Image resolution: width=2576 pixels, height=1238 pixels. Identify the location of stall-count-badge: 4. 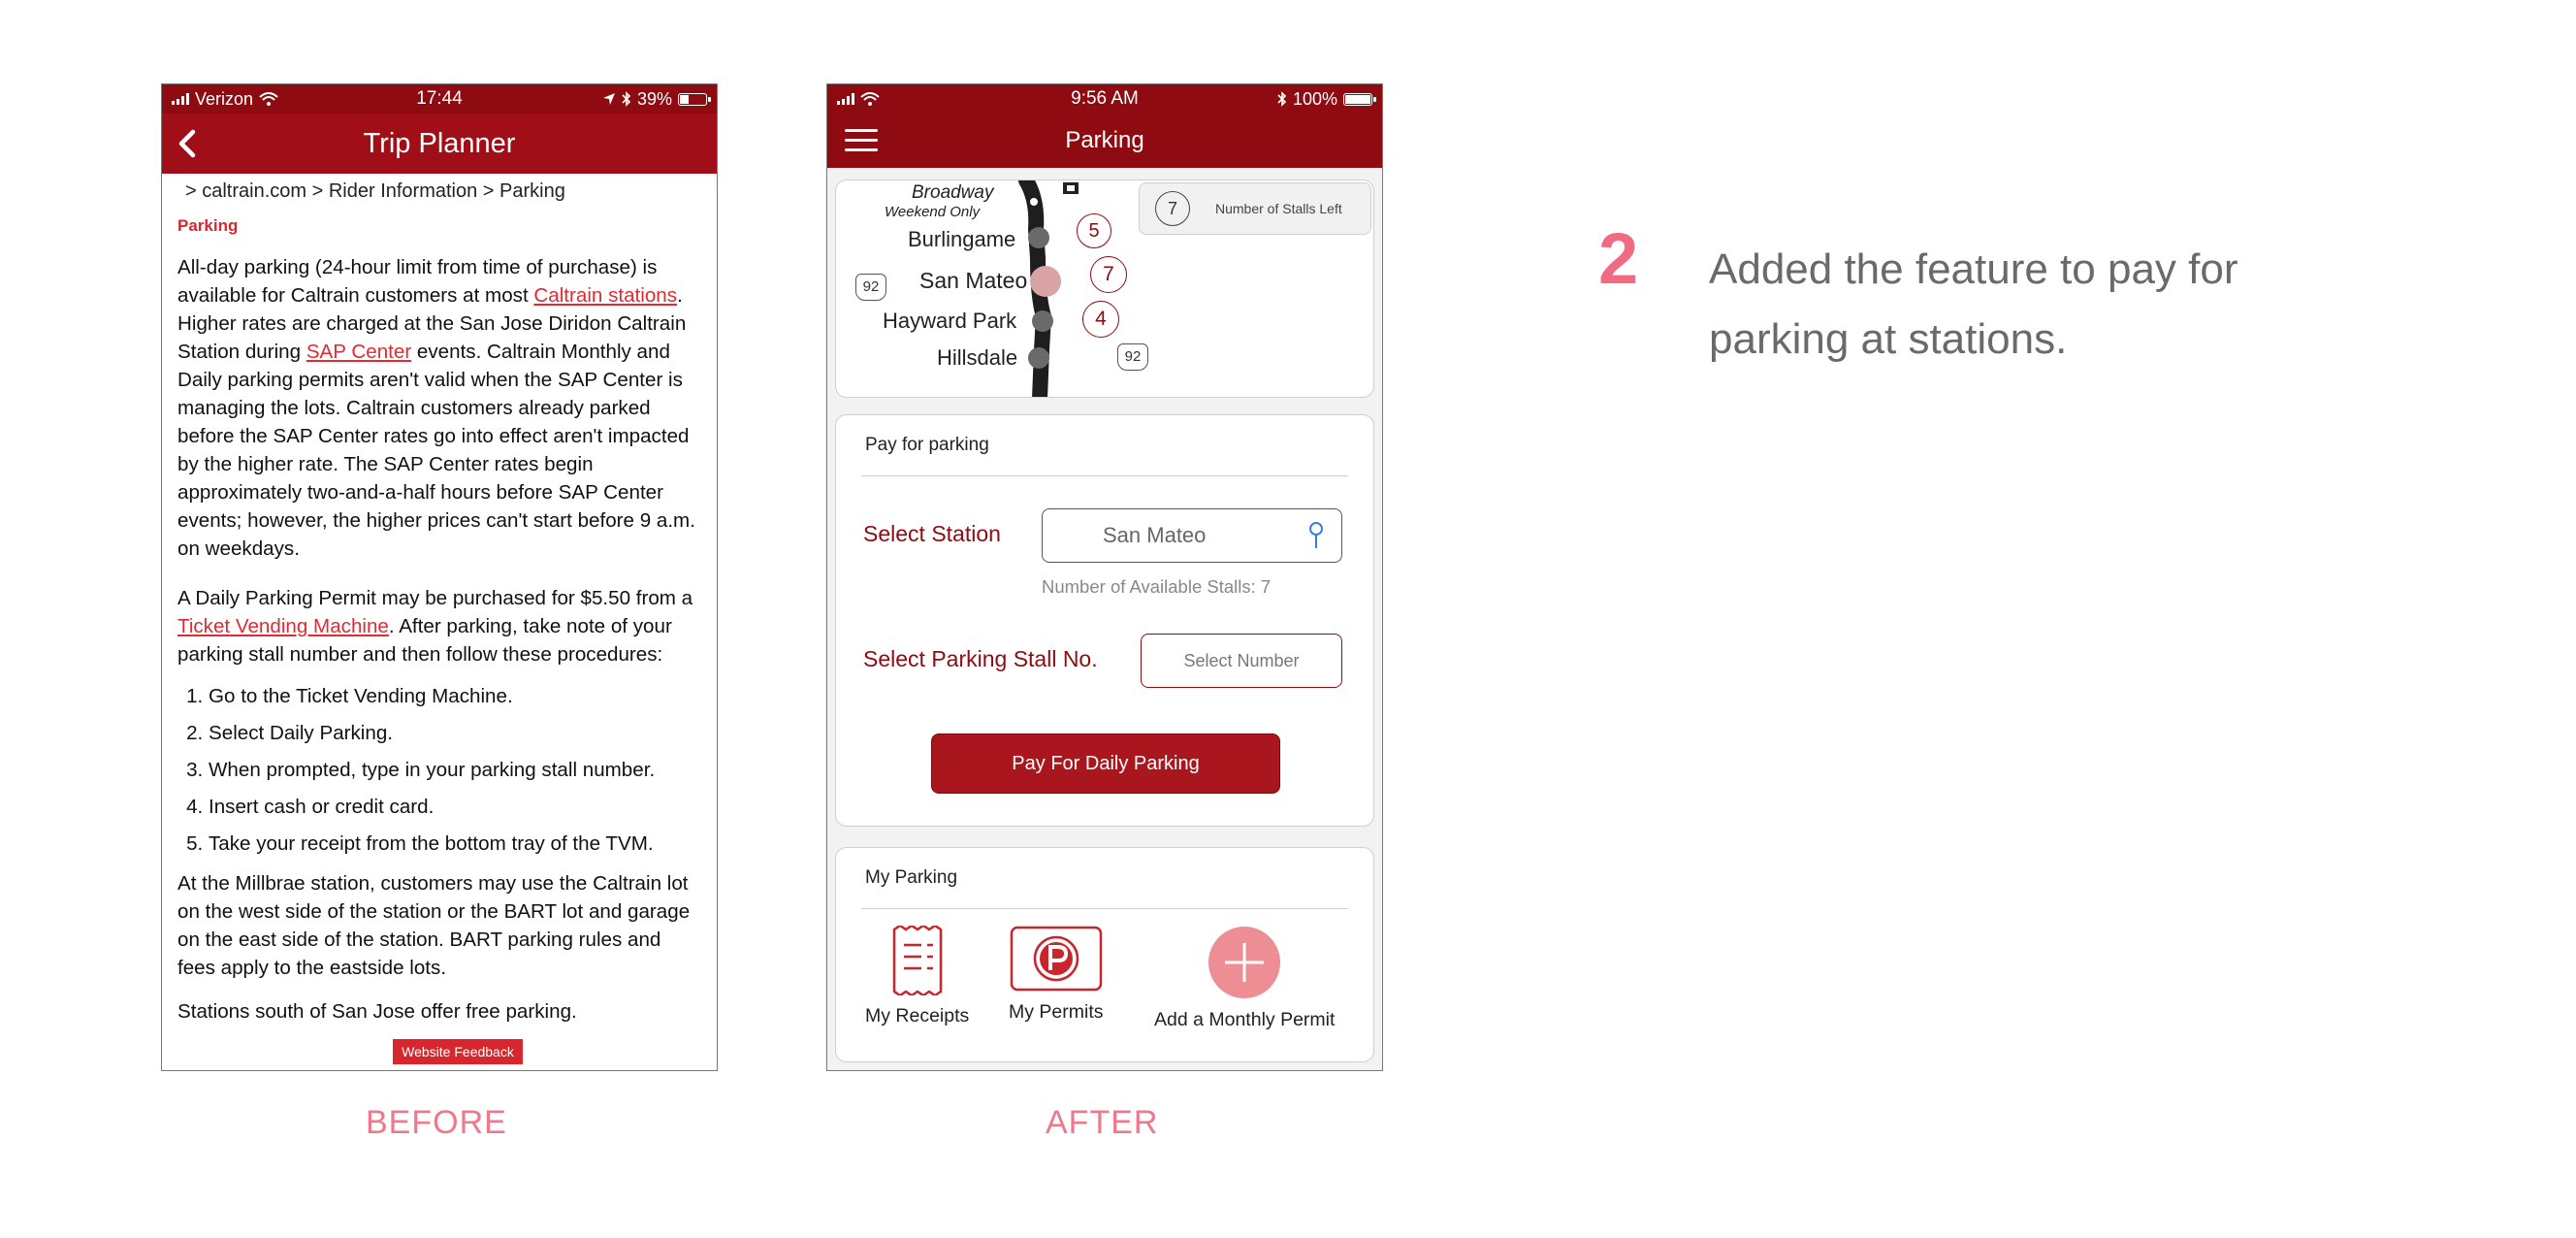
(1100, 320).